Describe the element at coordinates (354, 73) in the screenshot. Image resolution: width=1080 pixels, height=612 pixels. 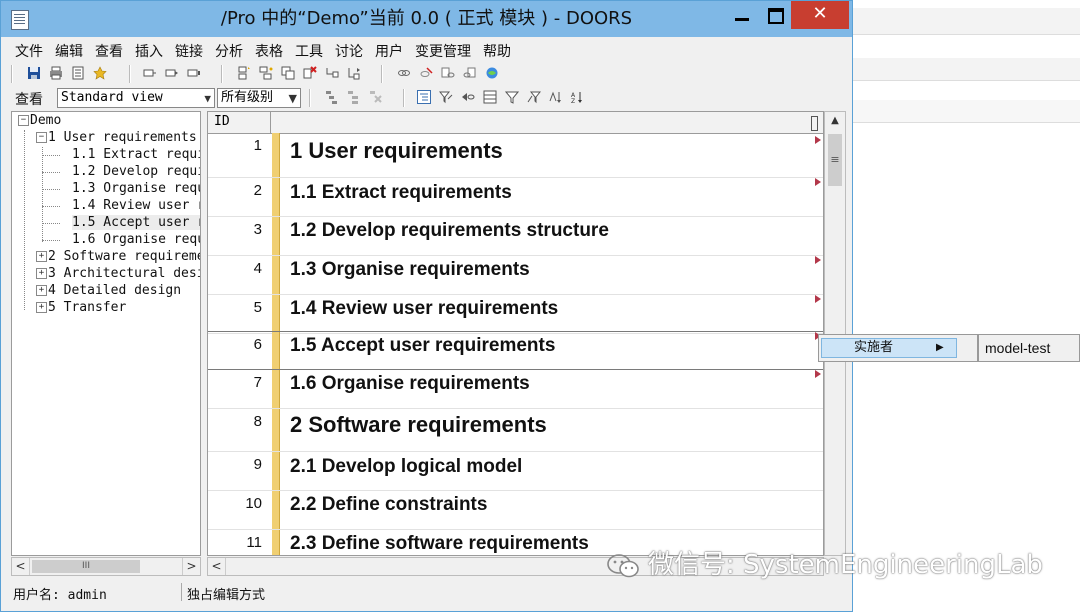
I see `promote-object-icon` at that location.